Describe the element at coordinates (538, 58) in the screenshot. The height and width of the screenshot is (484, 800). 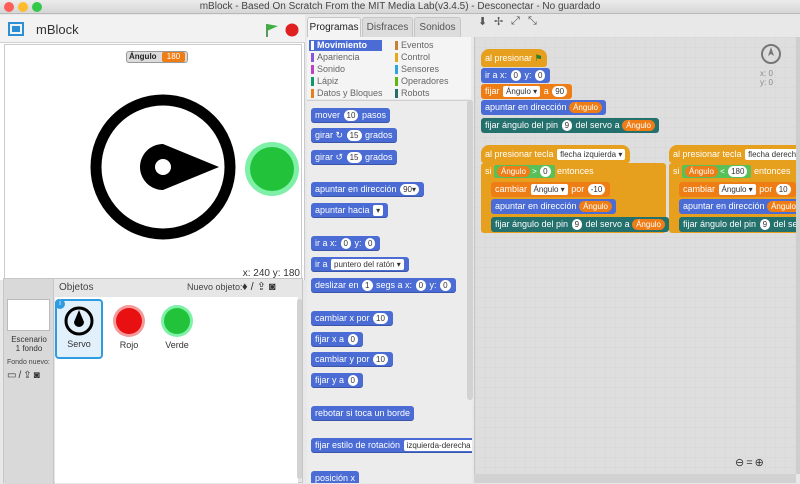
I see `green-flag-icon: ⚑` at that location.